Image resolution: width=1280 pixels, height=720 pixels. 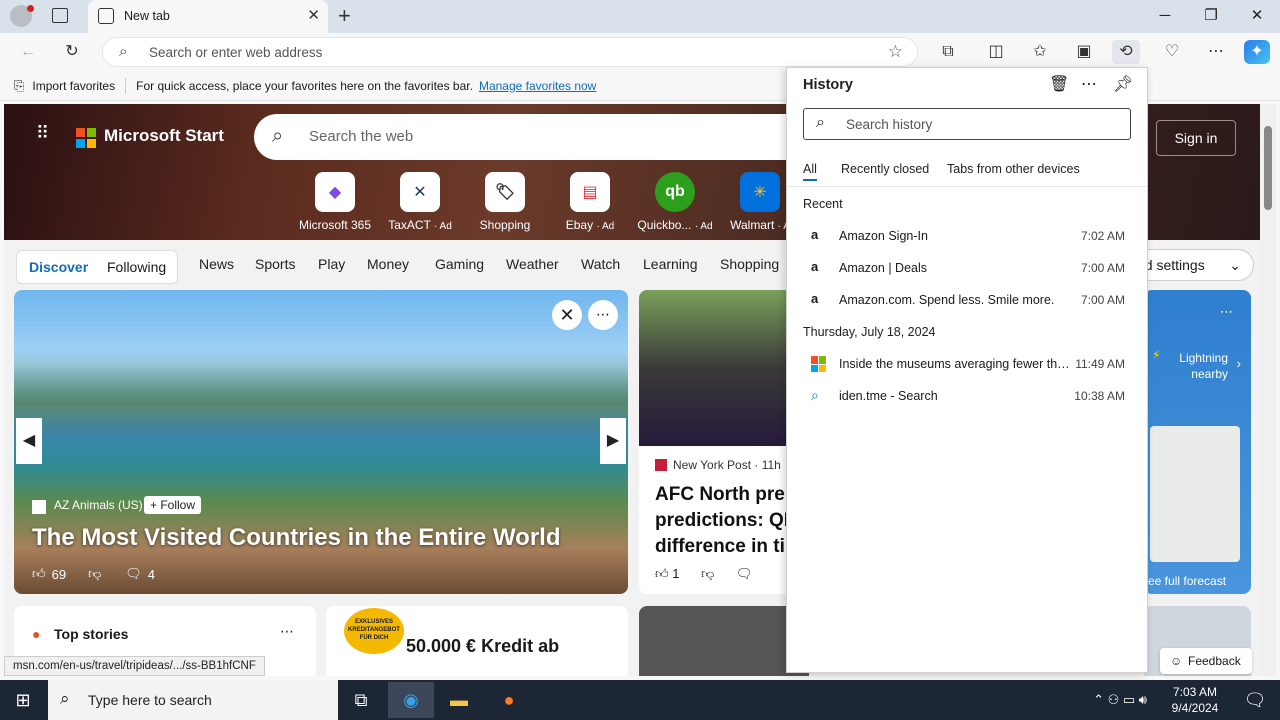 I want to click on news-card-image, so click(x=724, y=641).